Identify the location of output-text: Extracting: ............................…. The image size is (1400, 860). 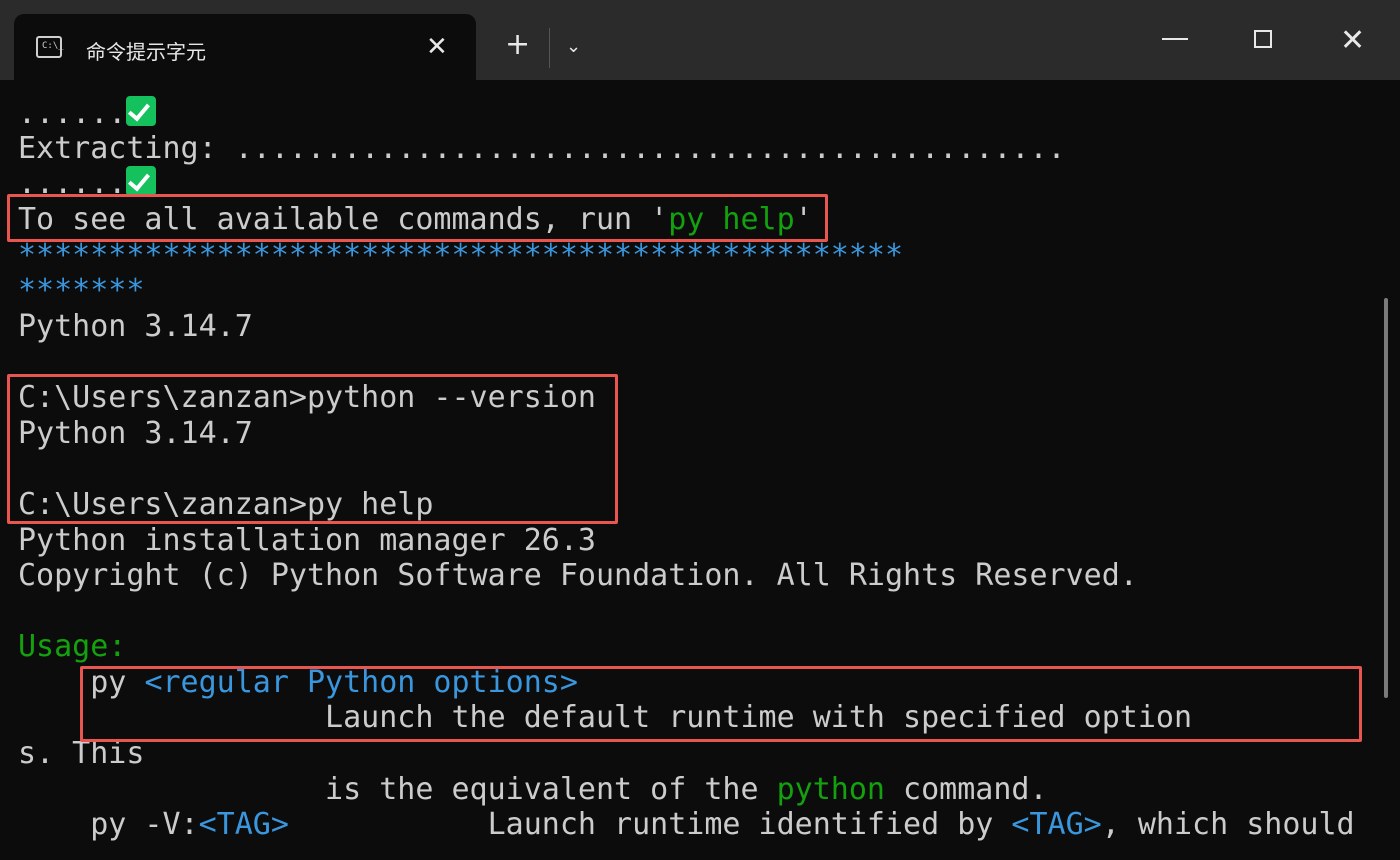
(542, 148).